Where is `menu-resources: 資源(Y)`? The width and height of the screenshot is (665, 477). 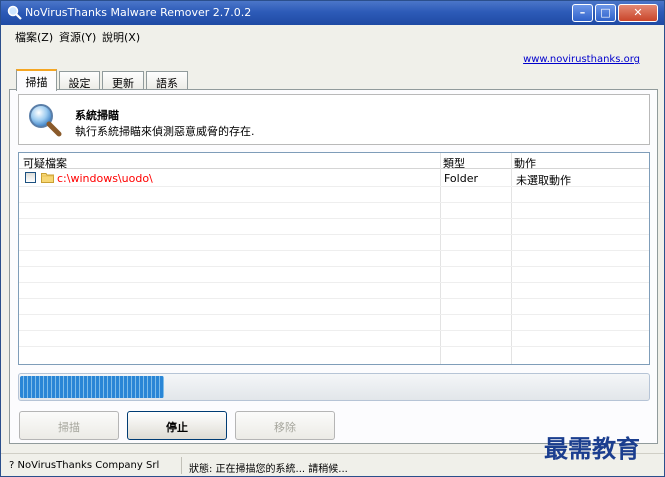
menu-resources: 資源(Y) is located at coordinates (77, 37).